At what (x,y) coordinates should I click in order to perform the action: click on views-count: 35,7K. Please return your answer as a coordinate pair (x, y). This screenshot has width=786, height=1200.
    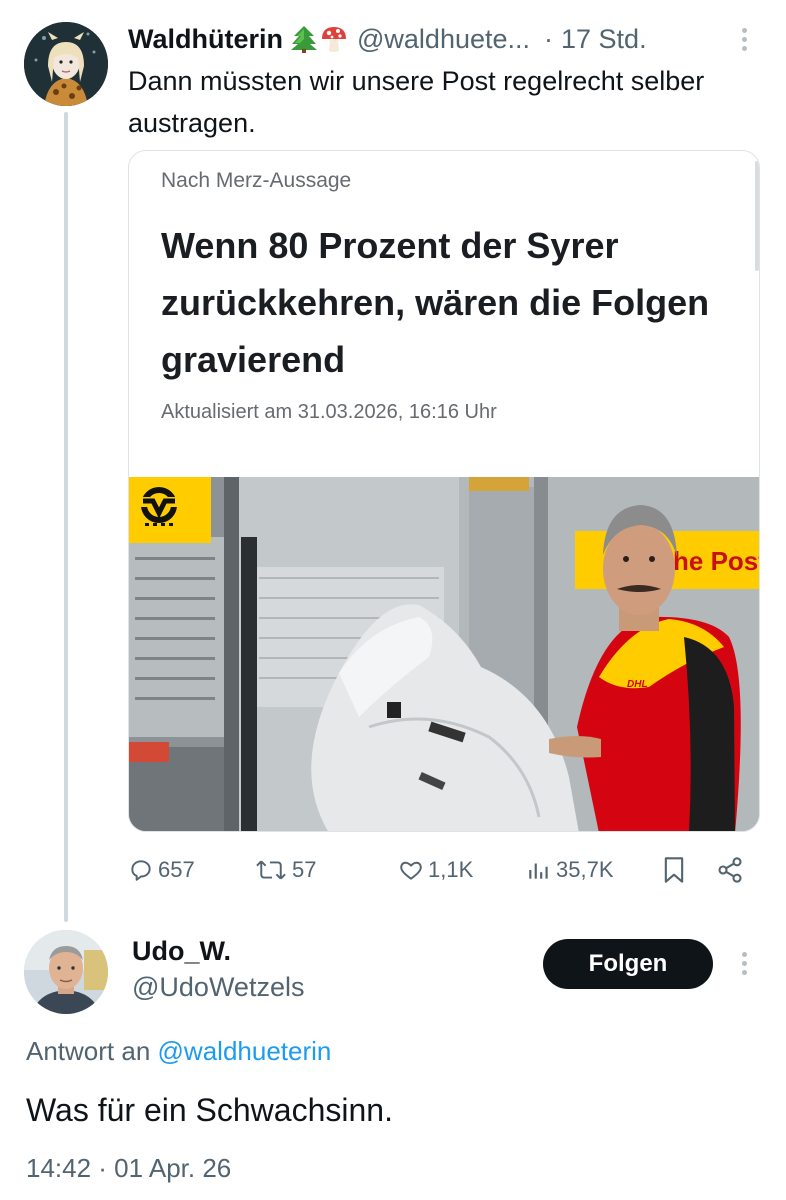
    Looking at the image, I should click on (585, 869).